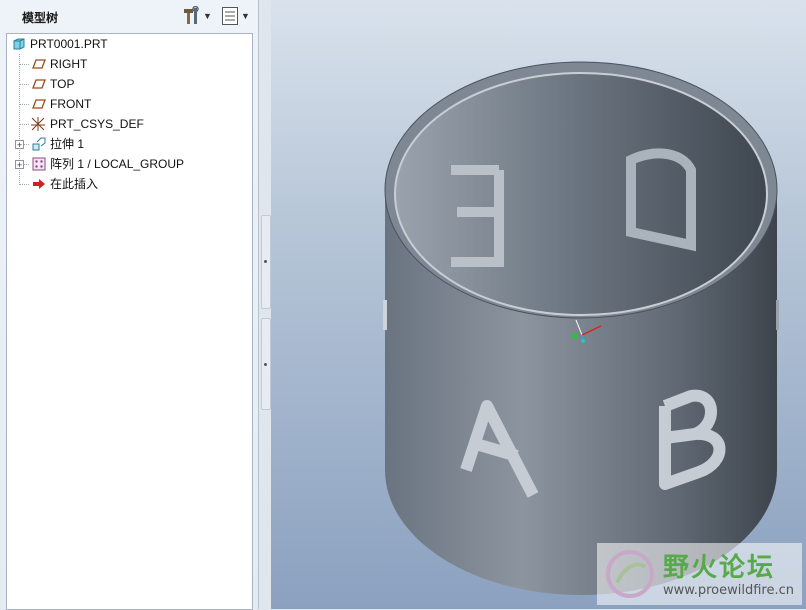 The image size is (806, 610). What do you see at coordinates (97, 124) in the screenshot?
I see `tree-item-label: PRT_CSYS_DEF` at bounding box center [97, 124].